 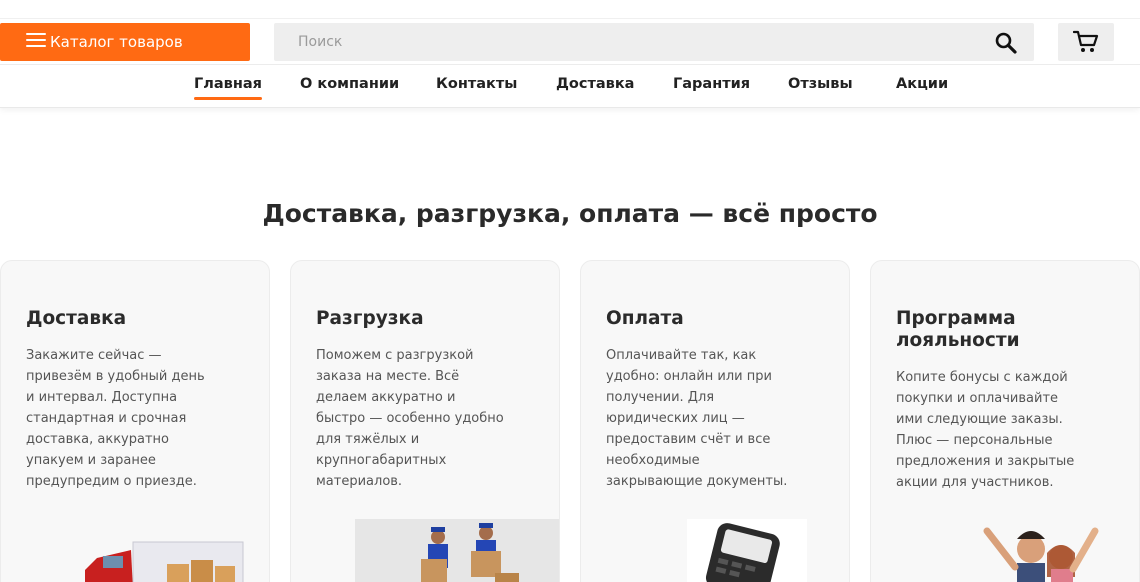 I want to click on card-title: Оплата, so click(x=645, y=318).